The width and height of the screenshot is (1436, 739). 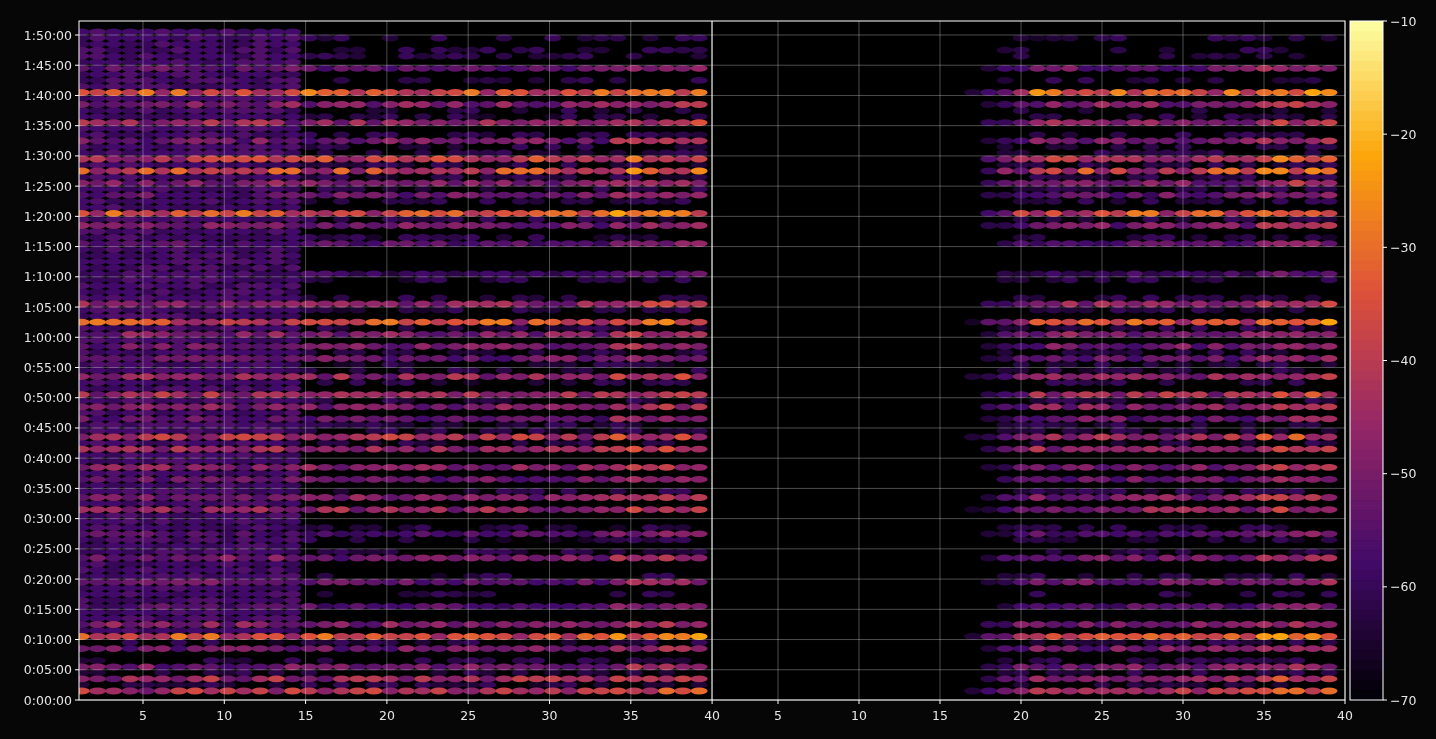 I want to click on y-tick-label: 0:25:00, so click(x=47, y=549).